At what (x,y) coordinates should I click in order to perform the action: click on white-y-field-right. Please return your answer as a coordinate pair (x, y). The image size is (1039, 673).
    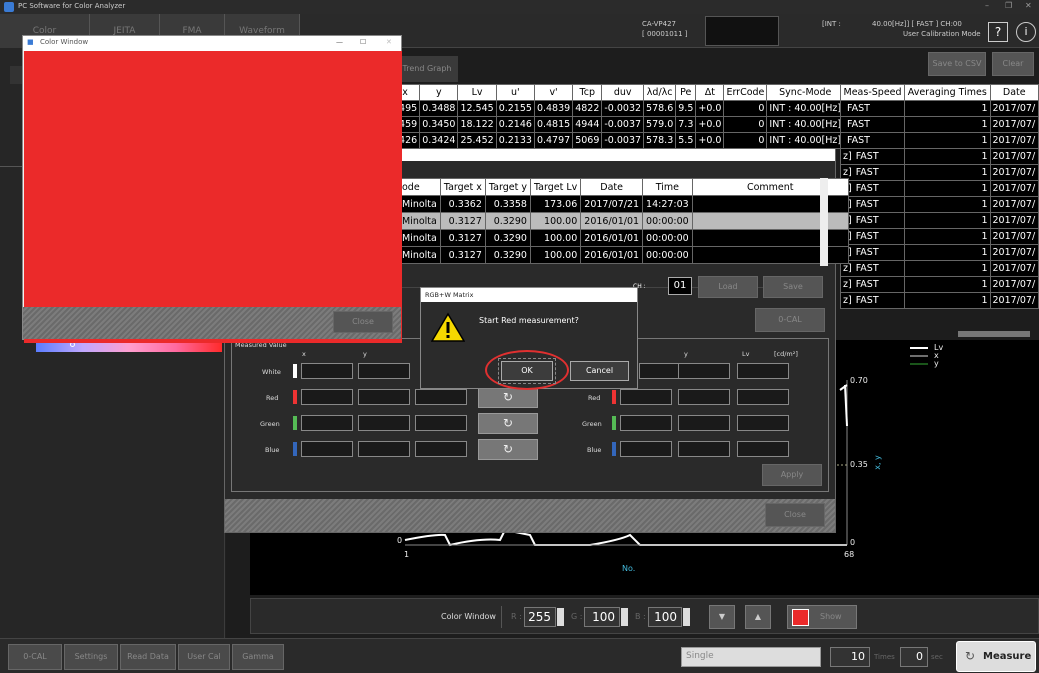
    Looking at the image, I should click on (704, 371).